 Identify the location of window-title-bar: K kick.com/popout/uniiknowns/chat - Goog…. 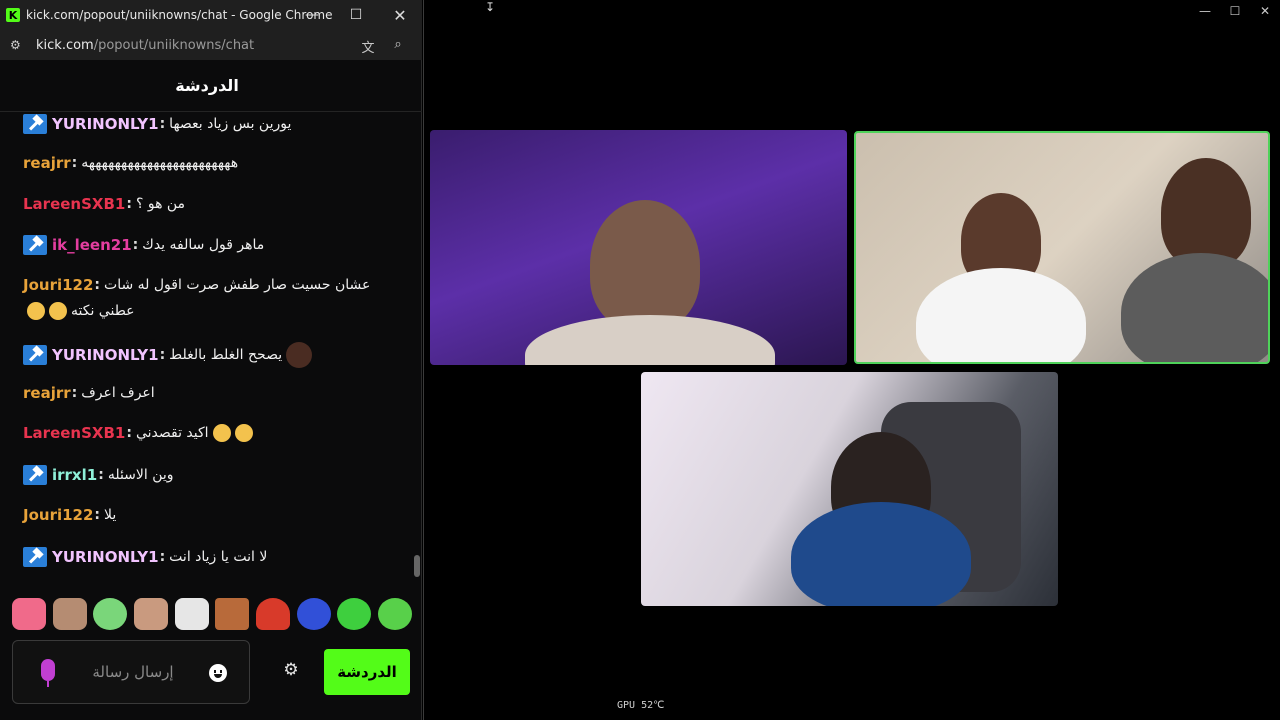
(211, 15).